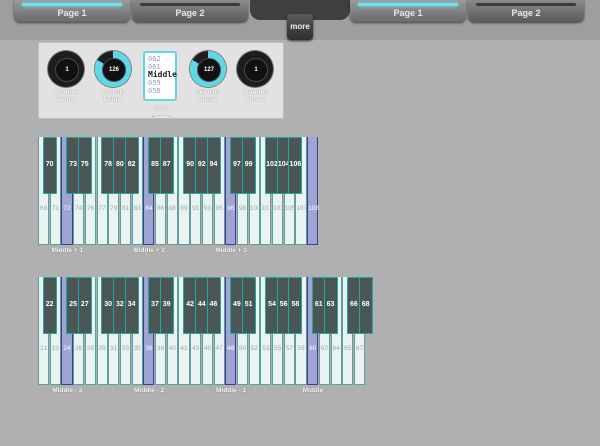 This screenshot has height=446, width=600. I want to click on knob-label: Velocity Above, so click(208, 96).